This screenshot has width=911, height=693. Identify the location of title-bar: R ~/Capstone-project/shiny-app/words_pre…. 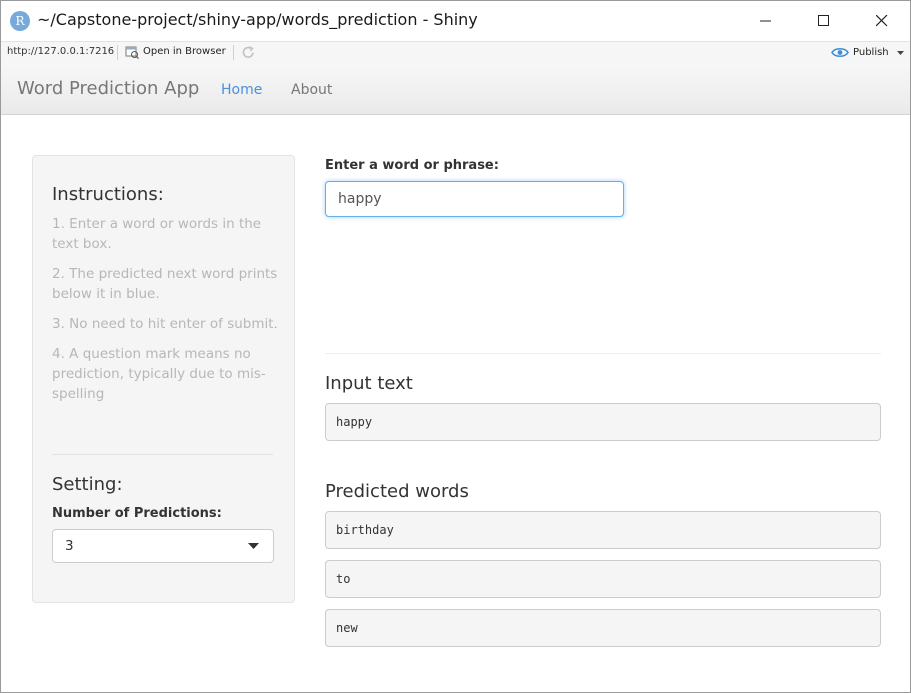
(455, 21).